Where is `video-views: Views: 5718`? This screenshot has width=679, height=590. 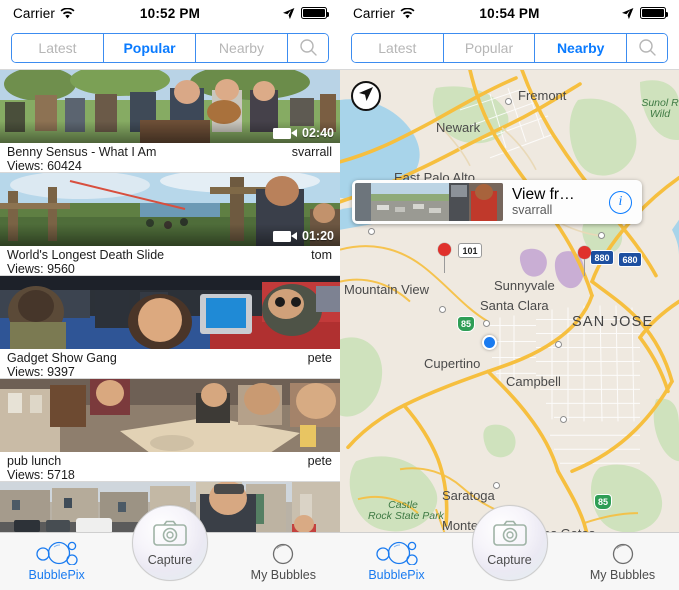 video-views: Views: 5718 is located at coordinates (41, 475).